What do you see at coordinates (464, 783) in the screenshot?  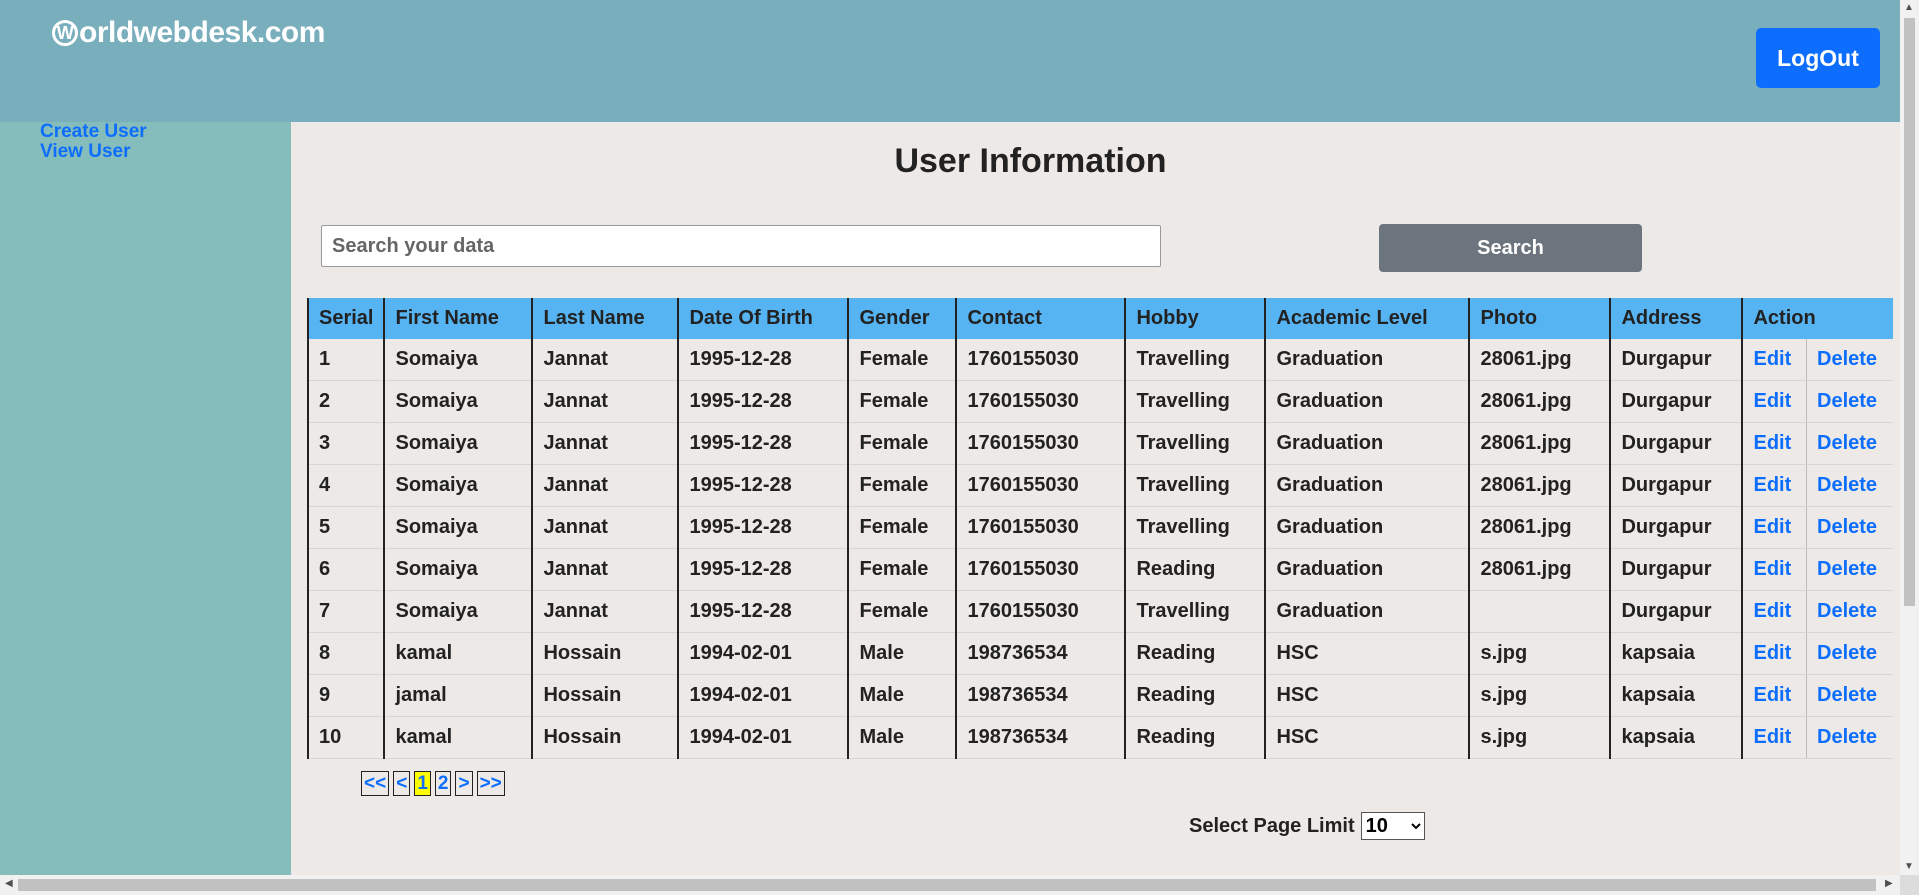 I see `page-next-link: >` at bounding box center [464, 783].